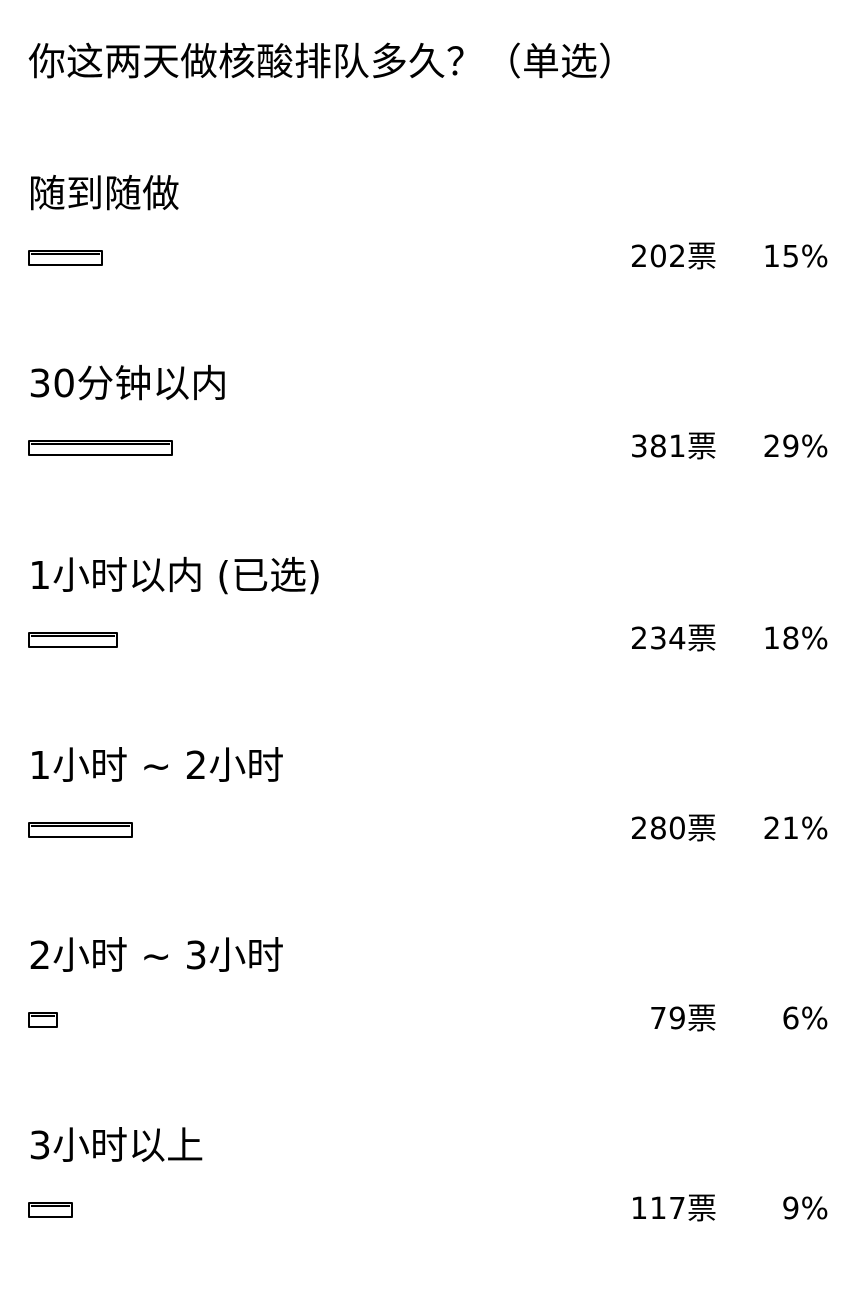 The image size is (861, 1308). What do you see at coordinates (430, 833) in the screenshot?
I see `poll-option-3: 1小时 ~ 2小时 280票 21%` at bounding box center [430, 833].